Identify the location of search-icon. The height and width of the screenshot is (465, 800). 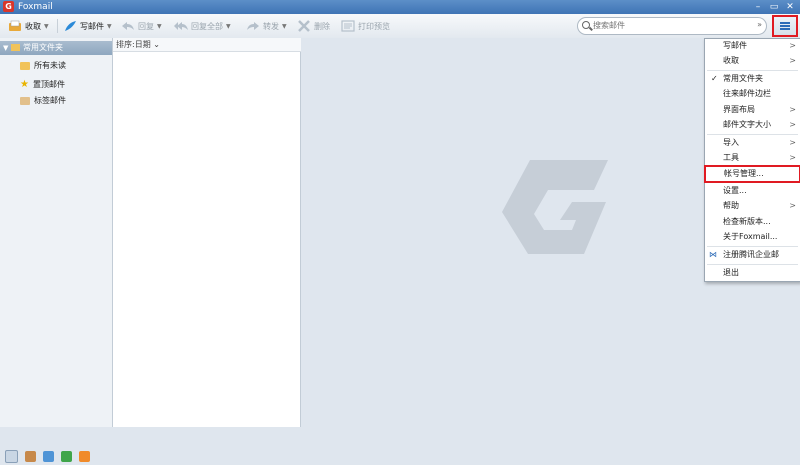
(586, 25).